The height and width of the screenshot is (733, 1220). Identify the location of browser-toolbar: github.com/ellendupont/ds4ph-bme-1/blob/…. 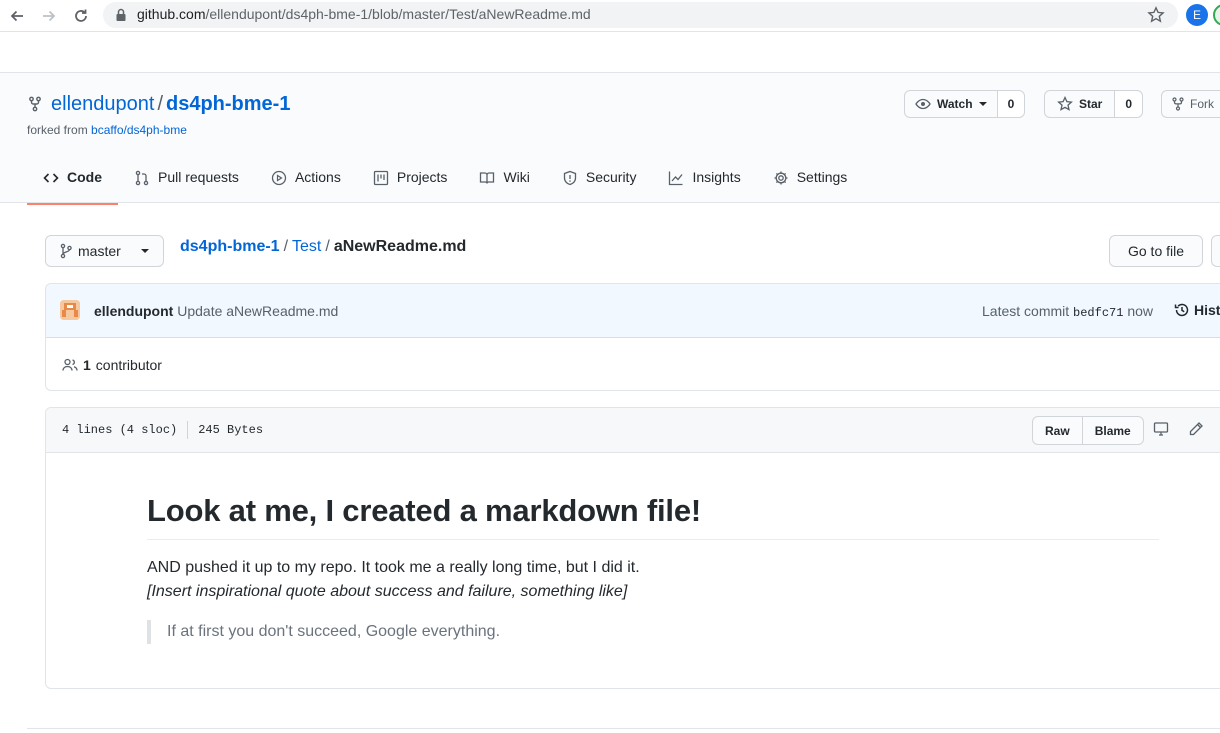
(610, 16).